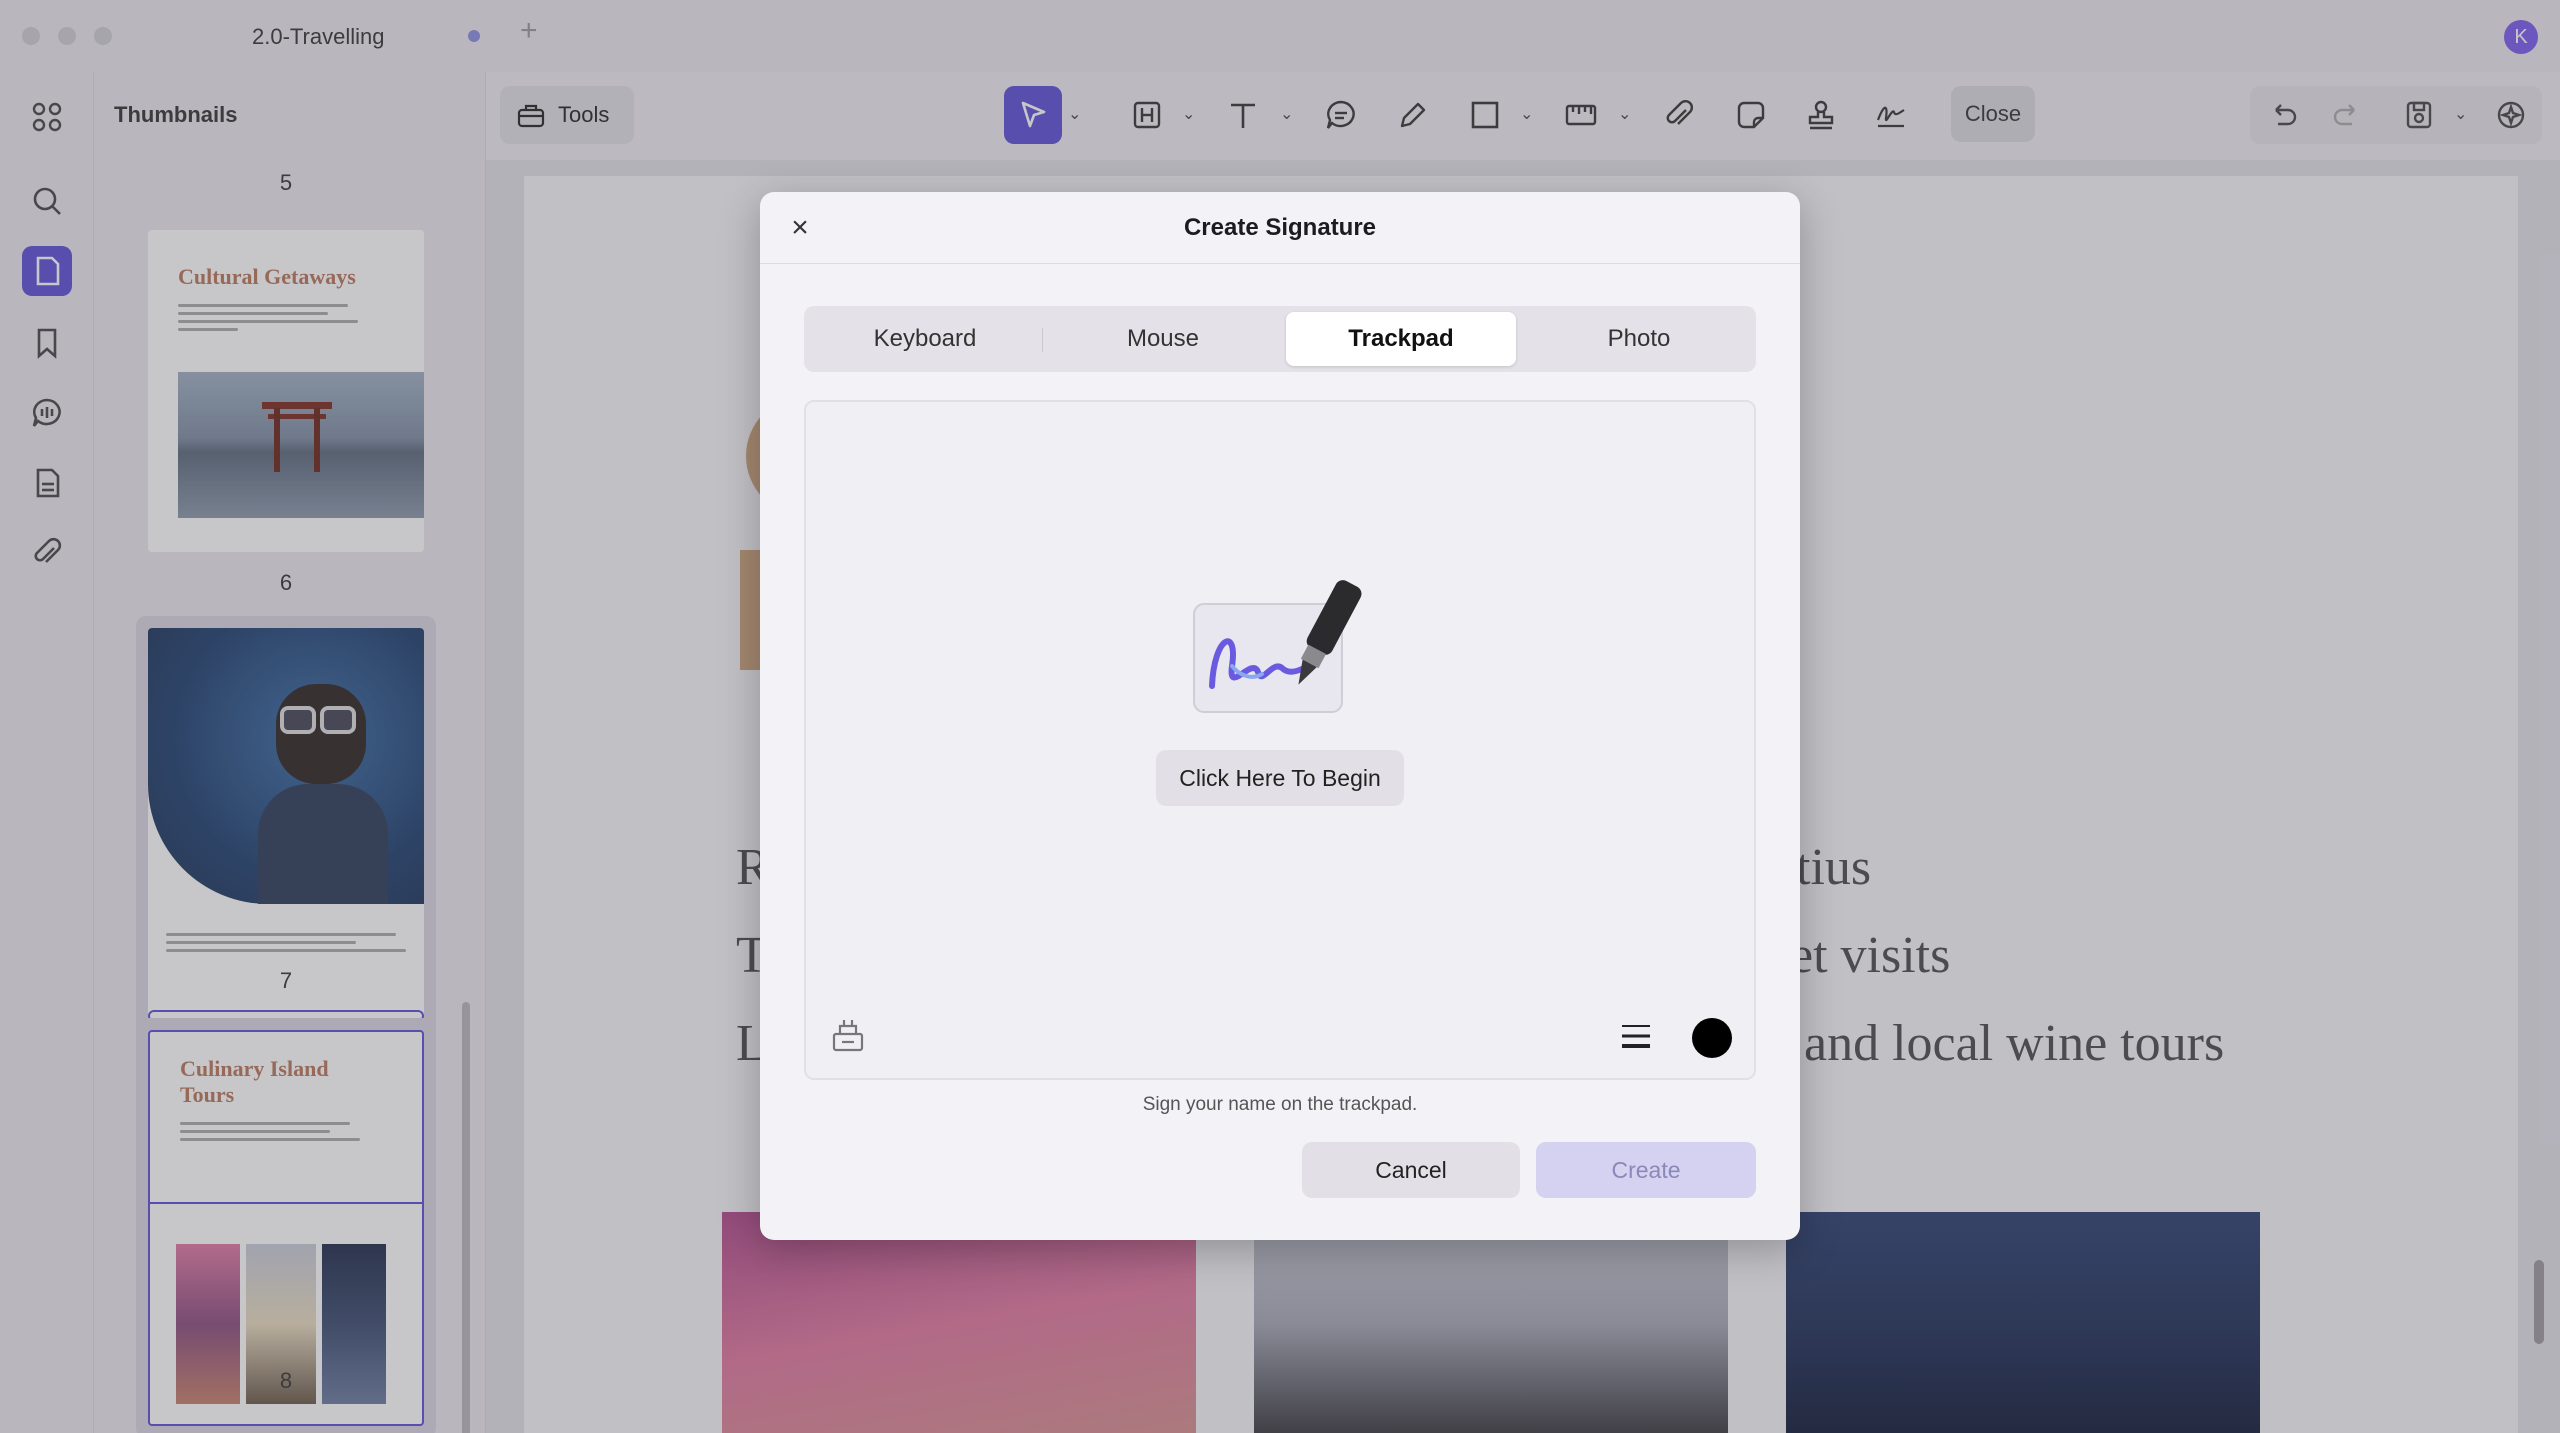 This screenshot has height=1433, width=2560. Describe the element at coordinates (1646, 1170) in the screenshot. I see `create-button: Create` at that location.